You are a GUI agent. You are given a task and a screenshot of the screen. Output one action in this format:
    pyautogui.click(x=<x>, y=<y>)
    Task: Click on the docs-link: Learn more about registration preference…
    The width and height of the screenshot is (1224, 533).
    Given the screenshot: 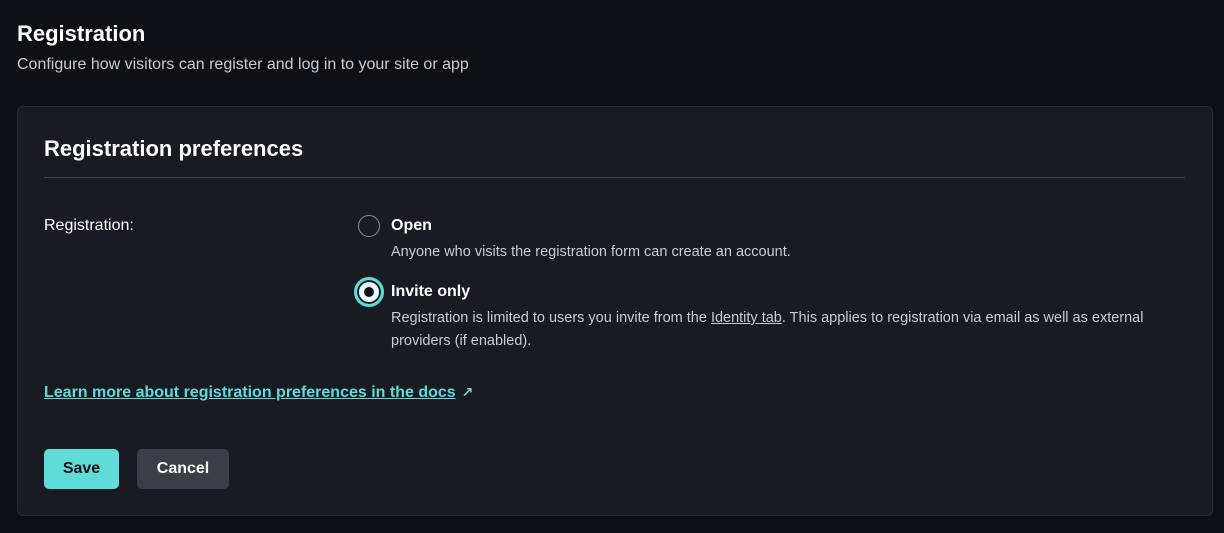 What is the action you would take?
    pyautogui.click(x=258, y=392)
    